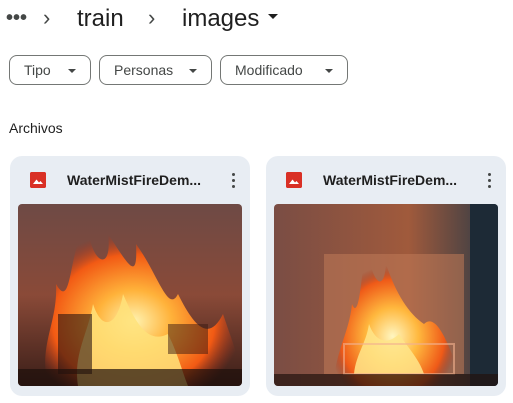 The image size is (513, 403). I want to click on filter-personas-button: Personas, so click(155, 70).